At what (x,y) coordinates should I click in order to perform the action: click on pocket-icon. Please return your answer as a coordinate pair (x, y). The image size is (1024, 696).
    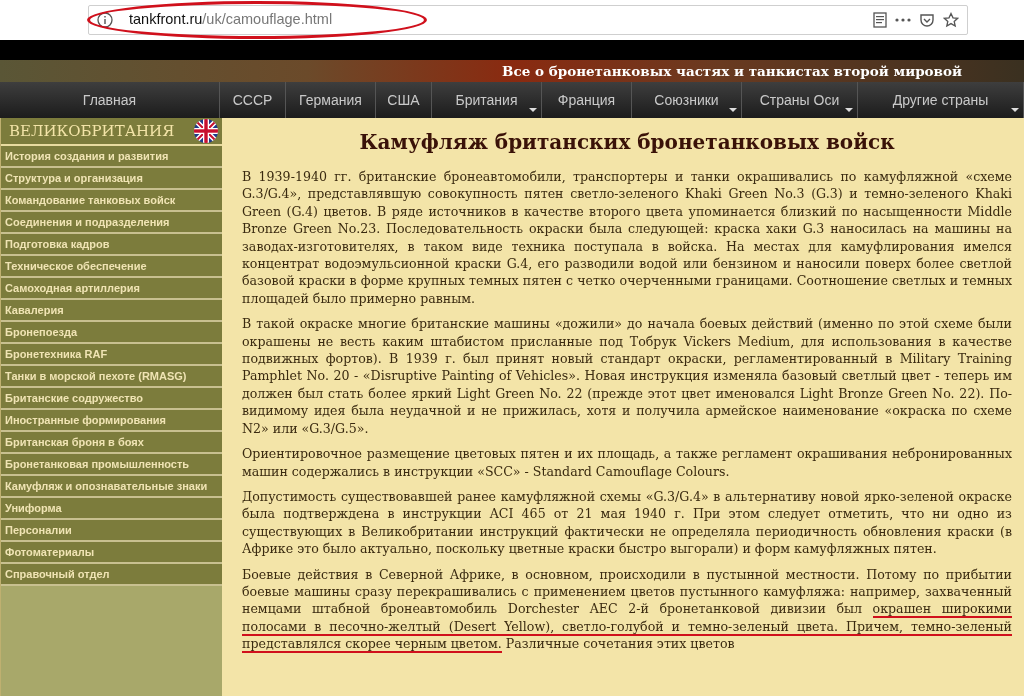
    Looking at the image, I should click on (927, 20).